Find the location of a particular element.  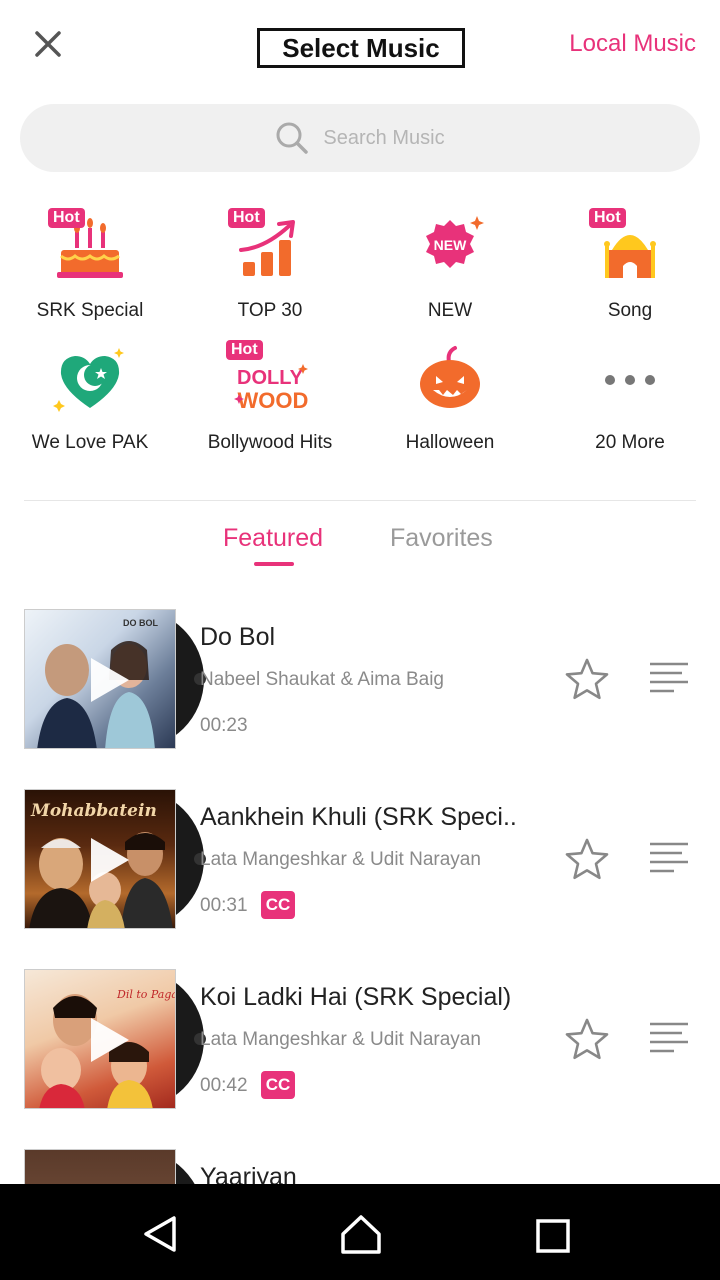

page-title: Select Music is located at coordinates (361, 48).